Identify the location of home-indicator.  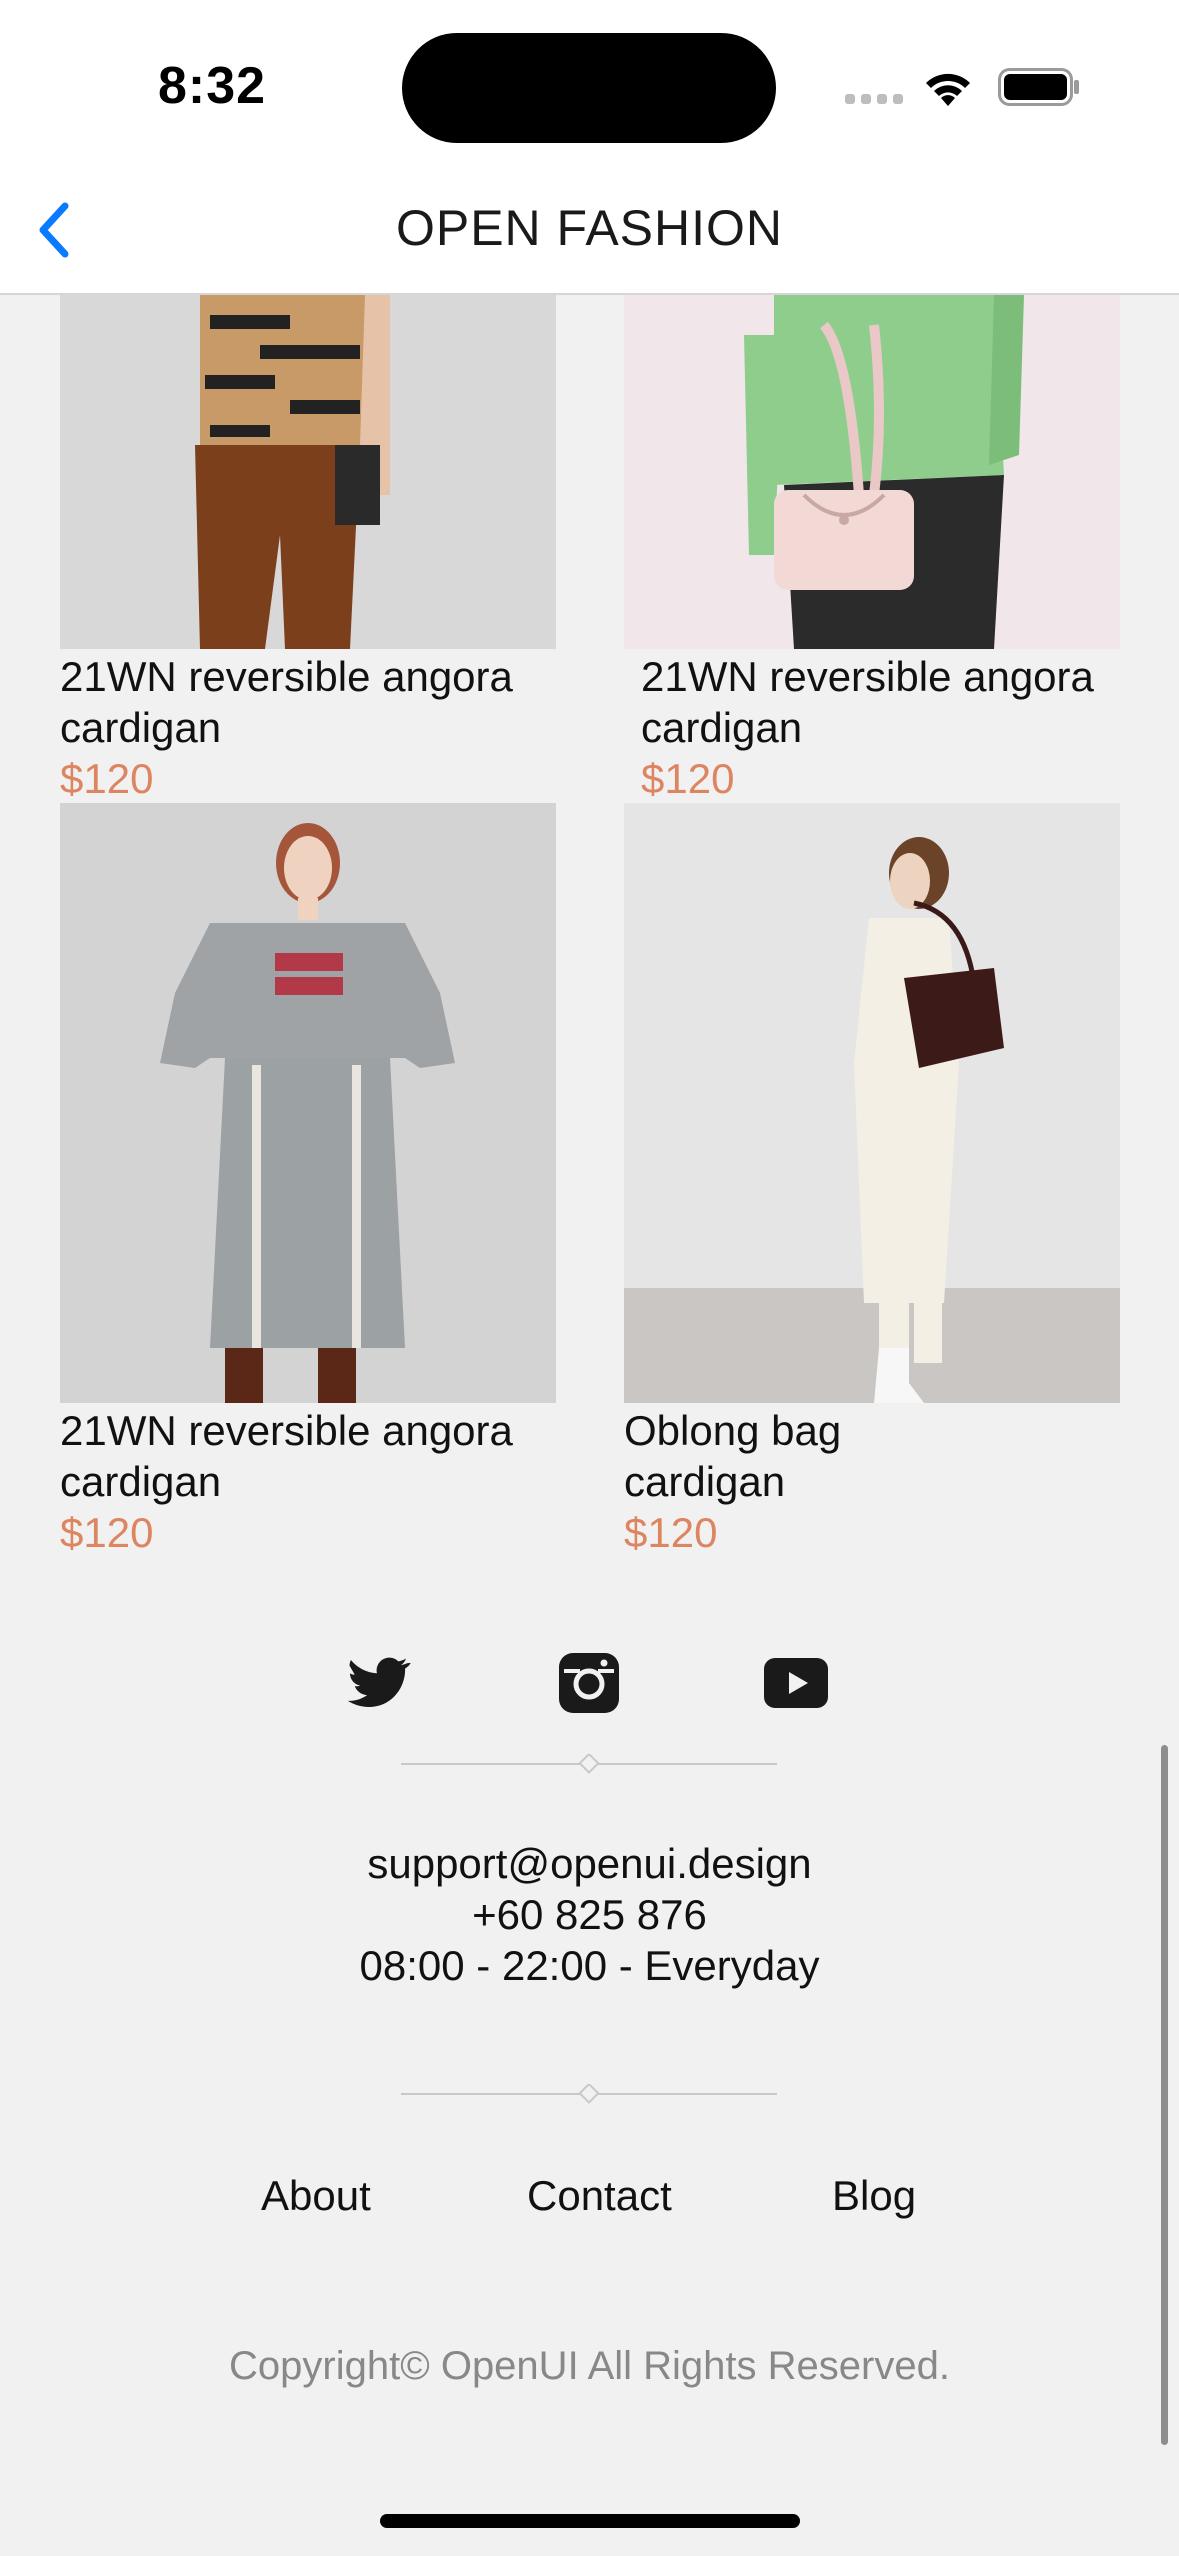
(590, 2521).